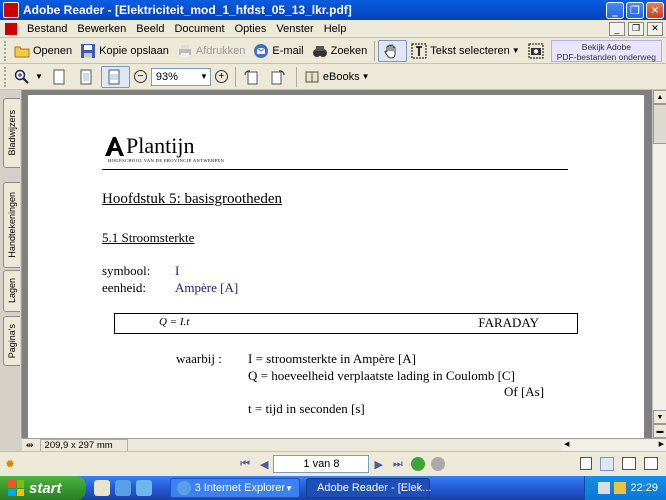 The width and height of the screenshot is (666, 500). I want to click on rotate-left-button, so click(252, 77).